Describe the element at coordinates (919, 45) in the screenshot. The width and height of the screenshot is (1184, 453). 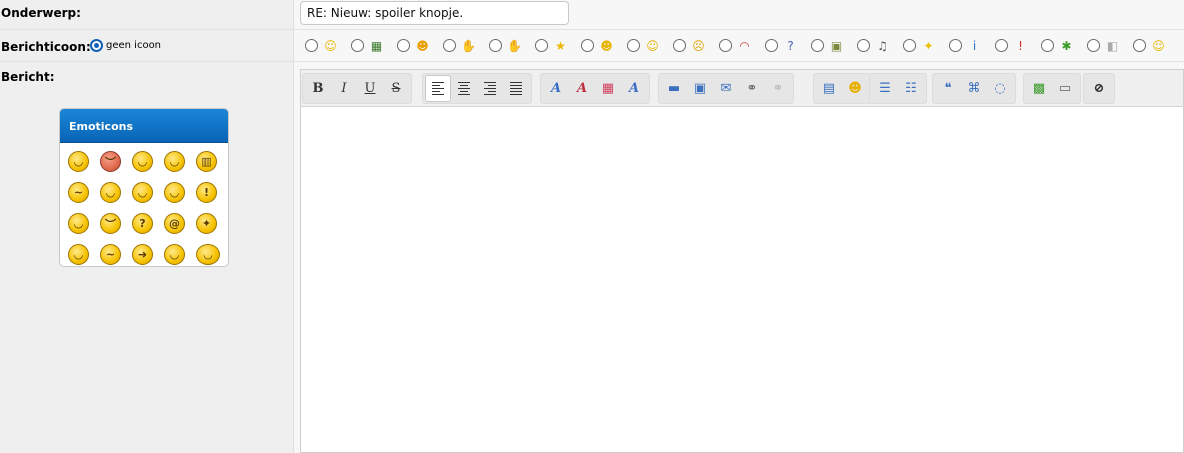
I see `post-icon-option: ✦` at that location.